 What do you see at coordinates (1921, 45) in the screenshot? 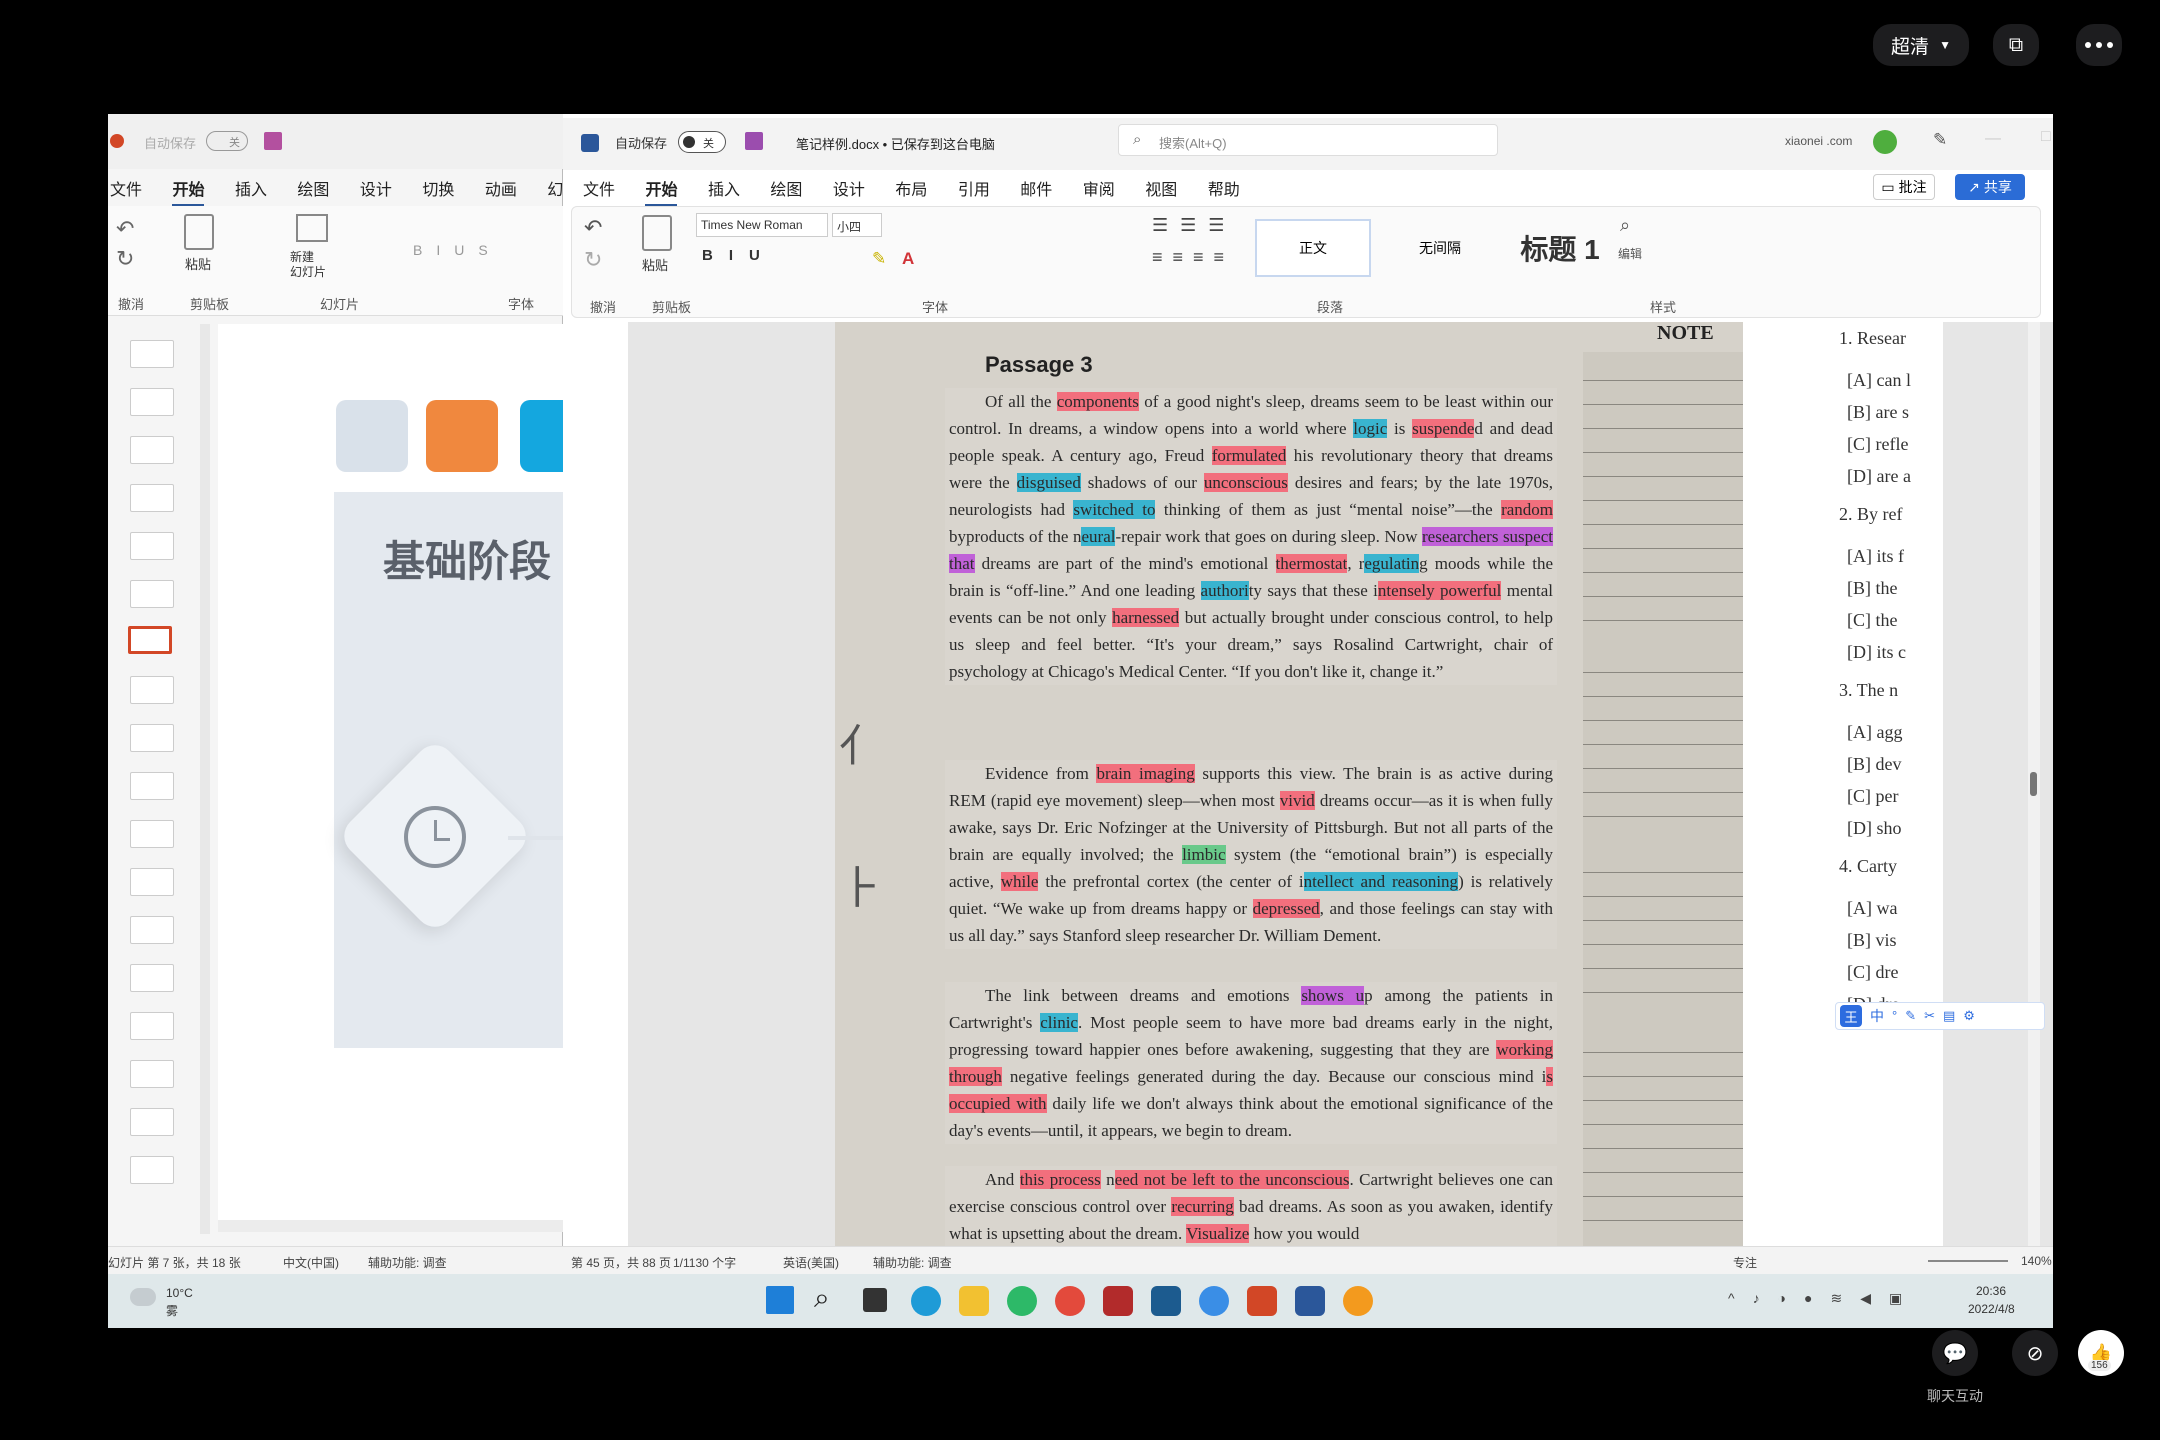
I see `quality-selector: 超清 ▼` at bounding box center [1921, 45].